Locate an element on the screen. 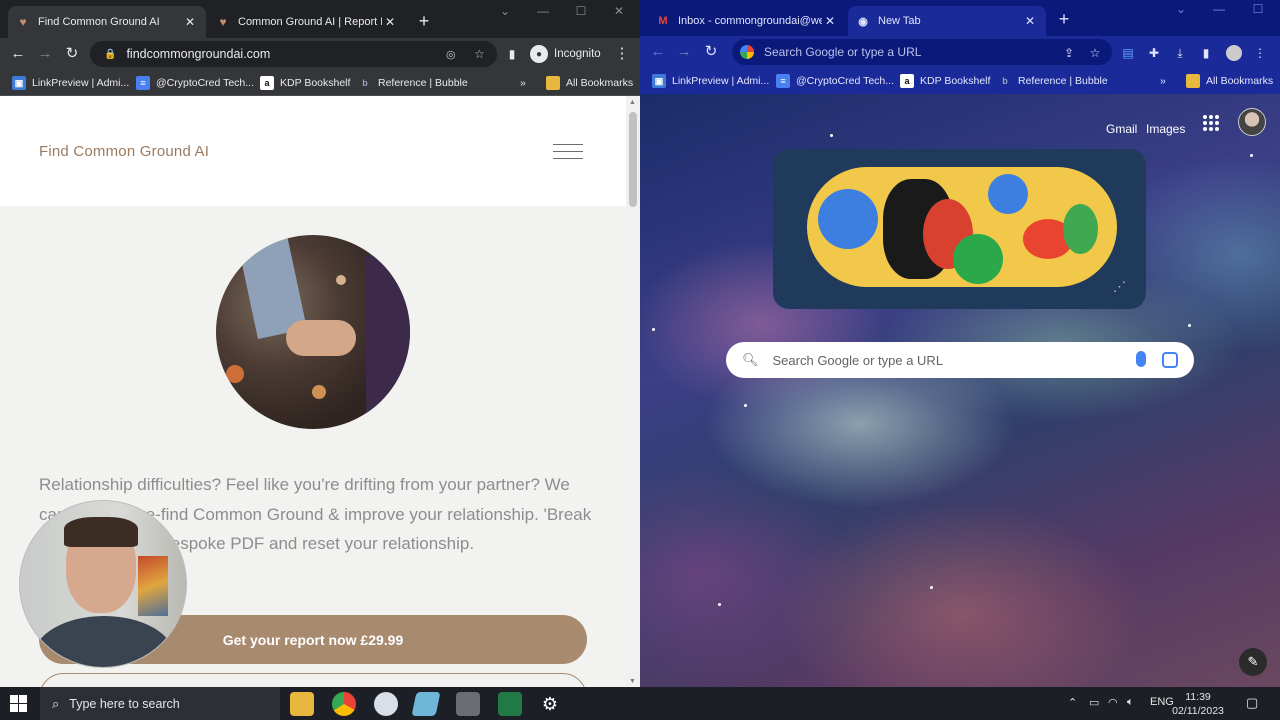  extensions-icon: ✚ is located at coordinates (1154, 53).